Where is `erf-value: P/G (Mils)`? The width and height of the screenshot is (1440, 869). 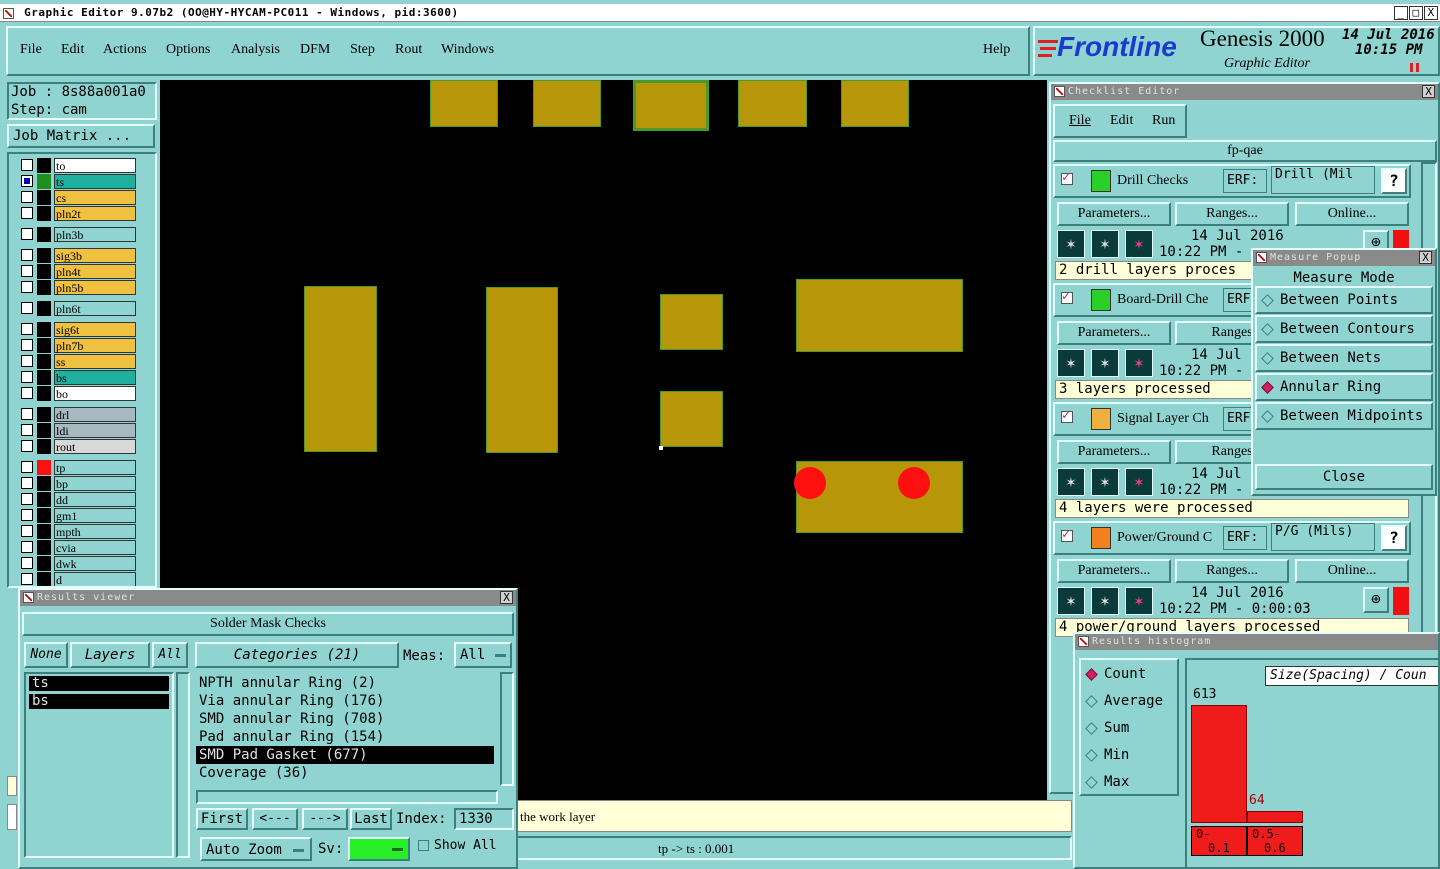
erf-value: P/G (Mils) is located at coordinates (1323, 537).